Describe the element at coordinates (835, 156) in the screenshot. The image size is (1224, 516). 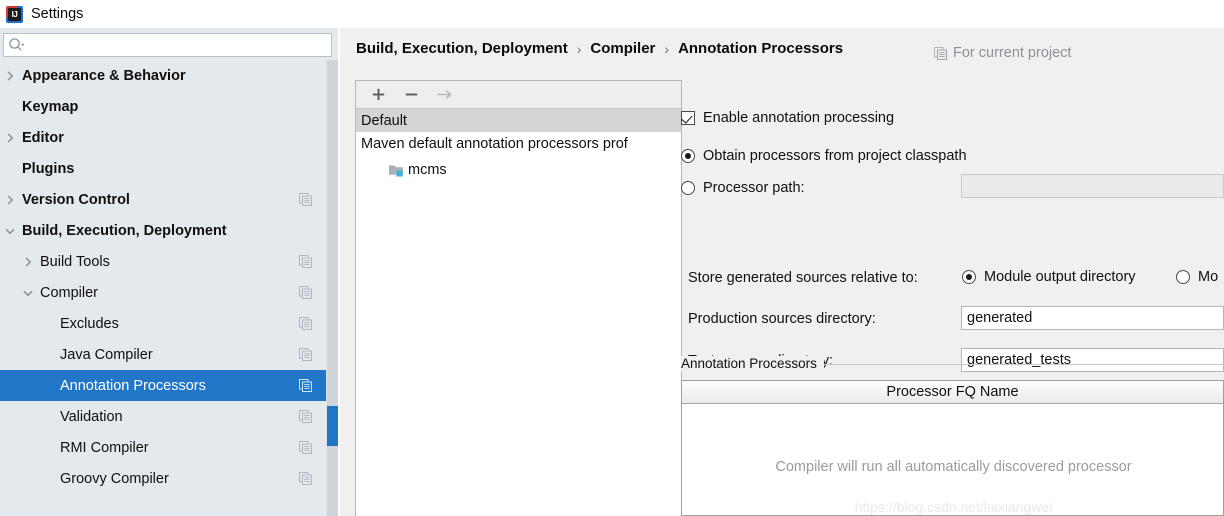
I see `obtain-from-classpath-label: Obtain processors from project classpath` at that location.